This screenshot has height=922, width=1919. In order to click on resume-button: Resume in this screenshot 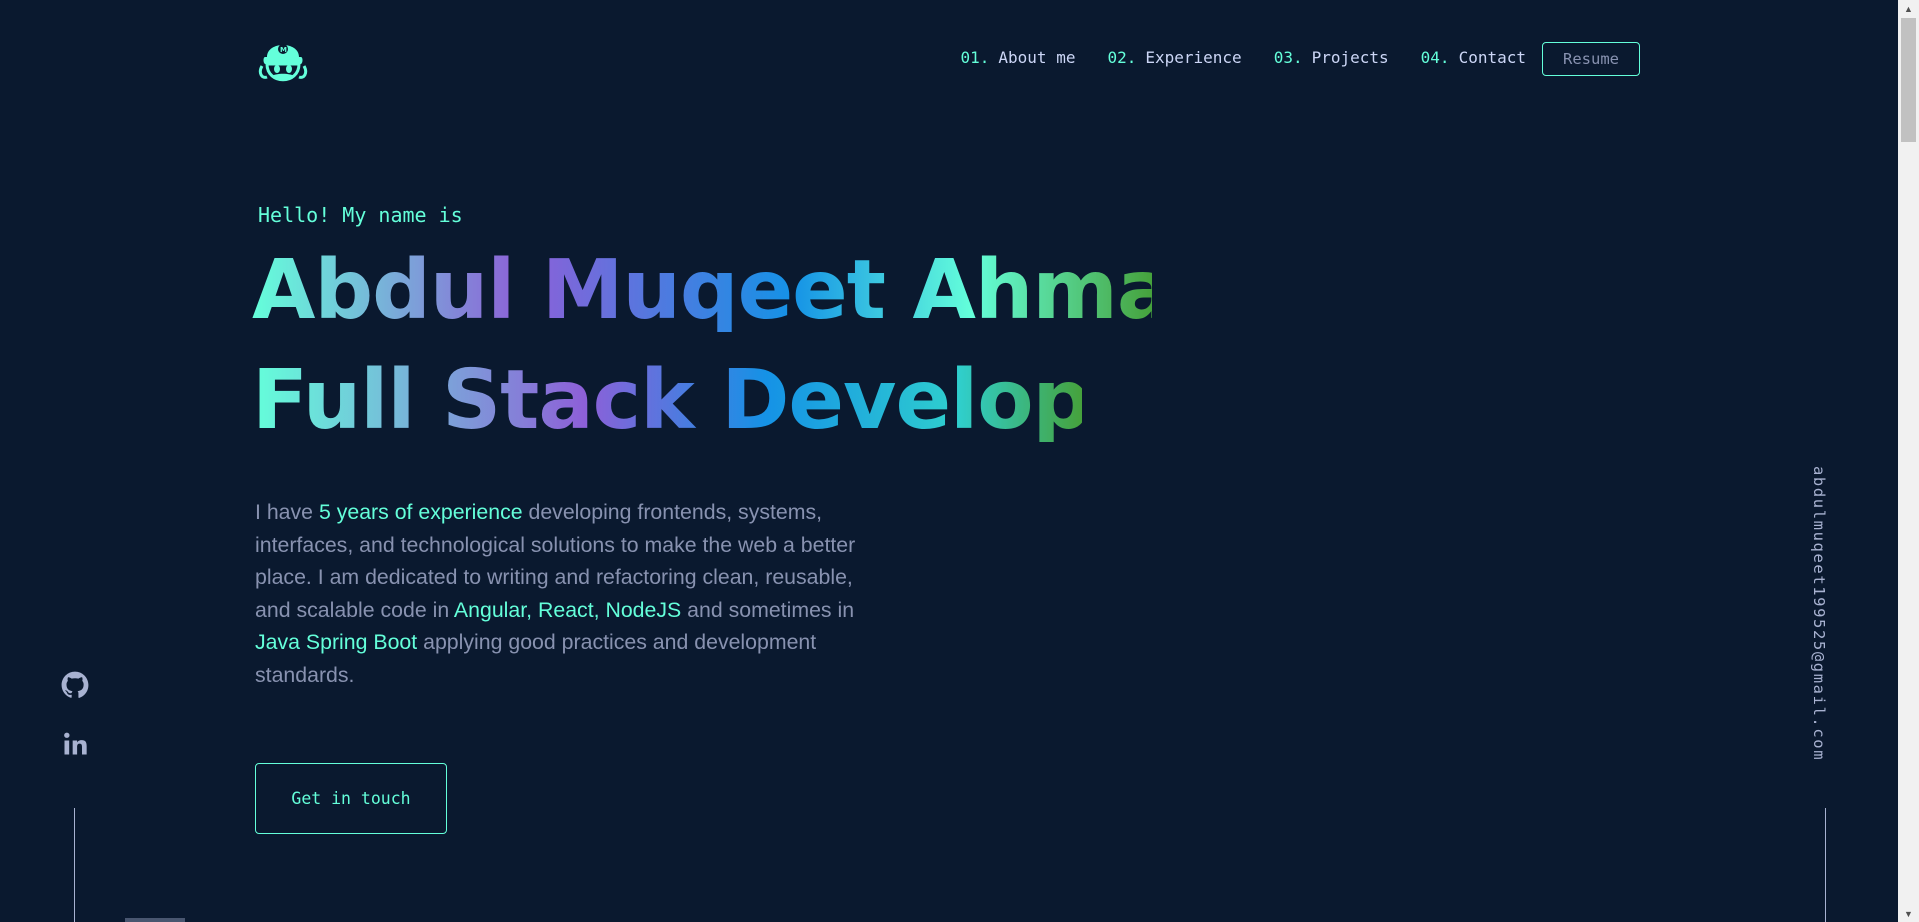, I will do `click(1591, 59)`.